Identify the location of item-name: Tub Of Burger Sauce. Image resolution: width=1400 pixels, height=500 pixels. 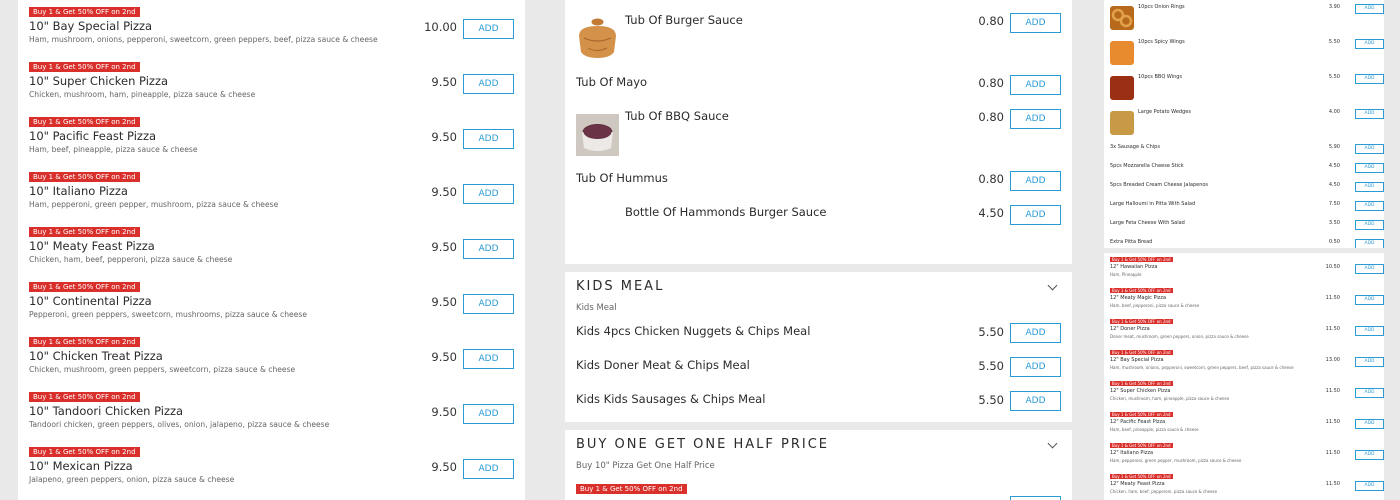
(684, 20).